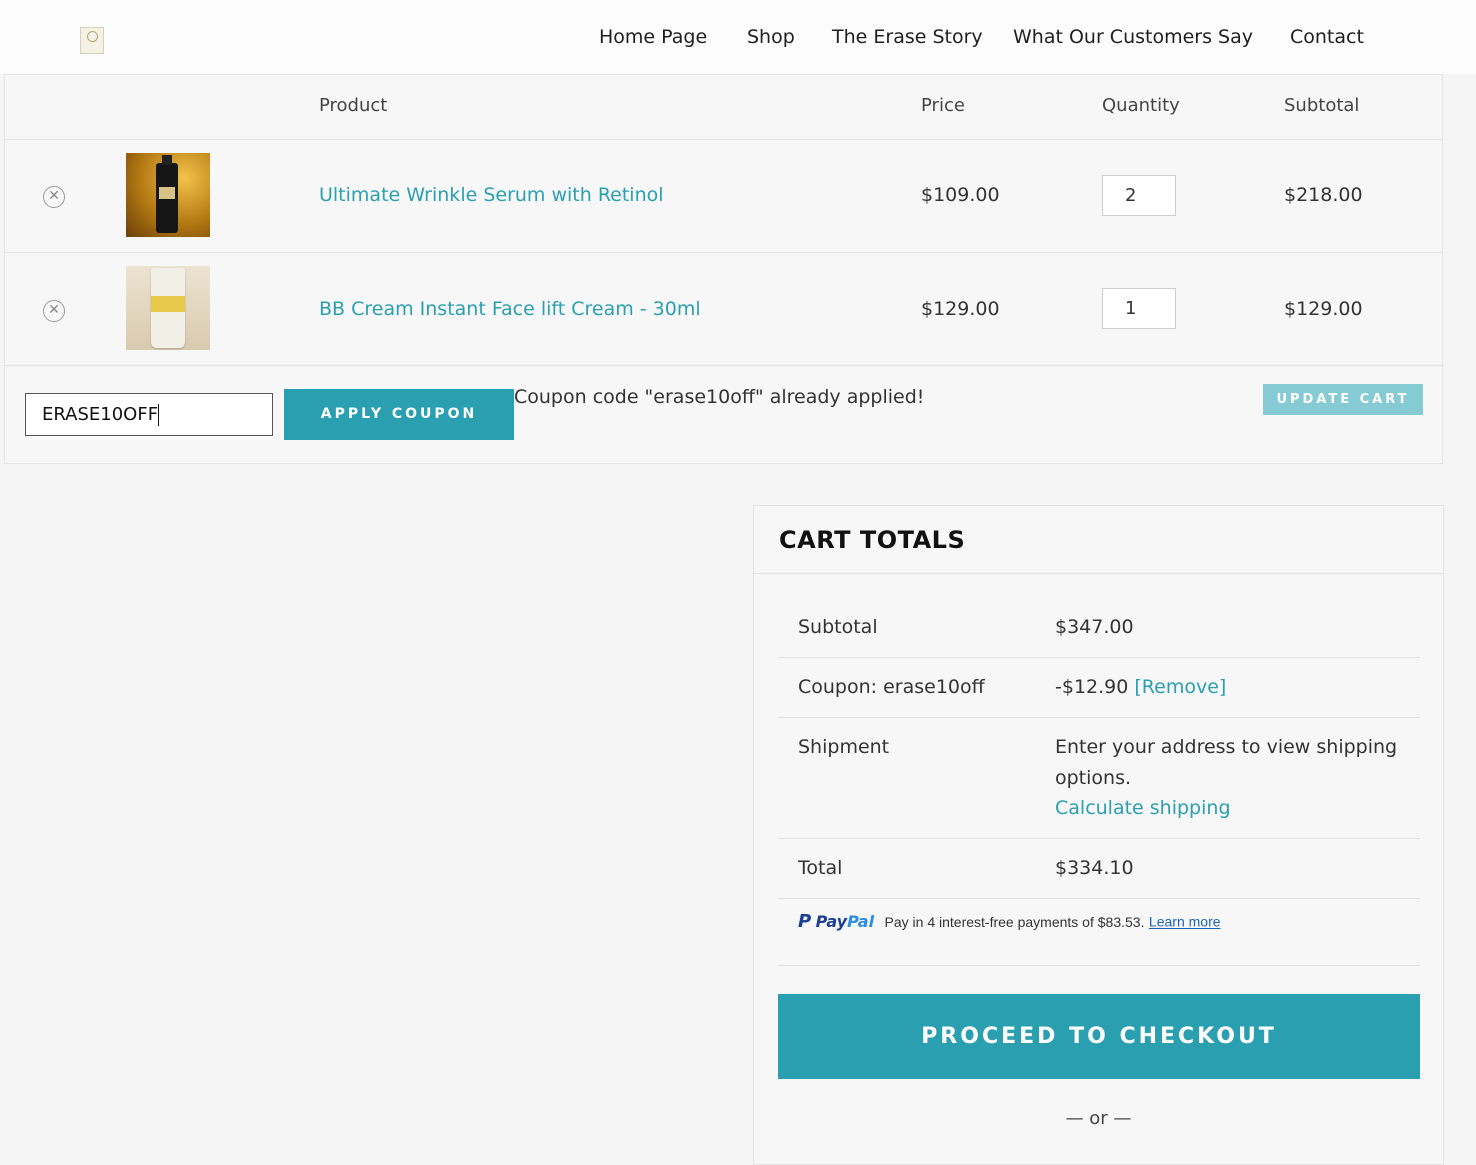 This screenshot has height=1165, width=1476. What do you see at coordinates (1323, 309) in the screenshot?
I see `product-subtotal: $129.00` at bounding box center [1323, 309].